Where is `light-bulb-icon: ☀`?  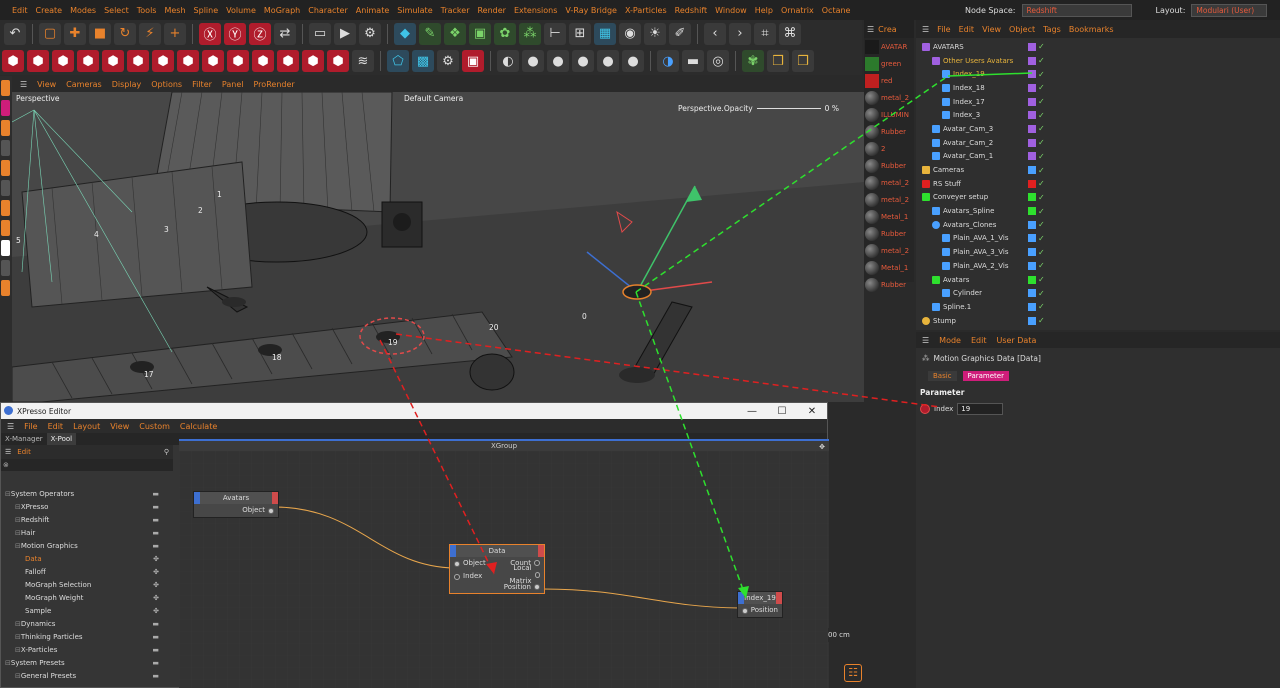 light-bulb-icon: ☀ is located at coordinates (655, 33).